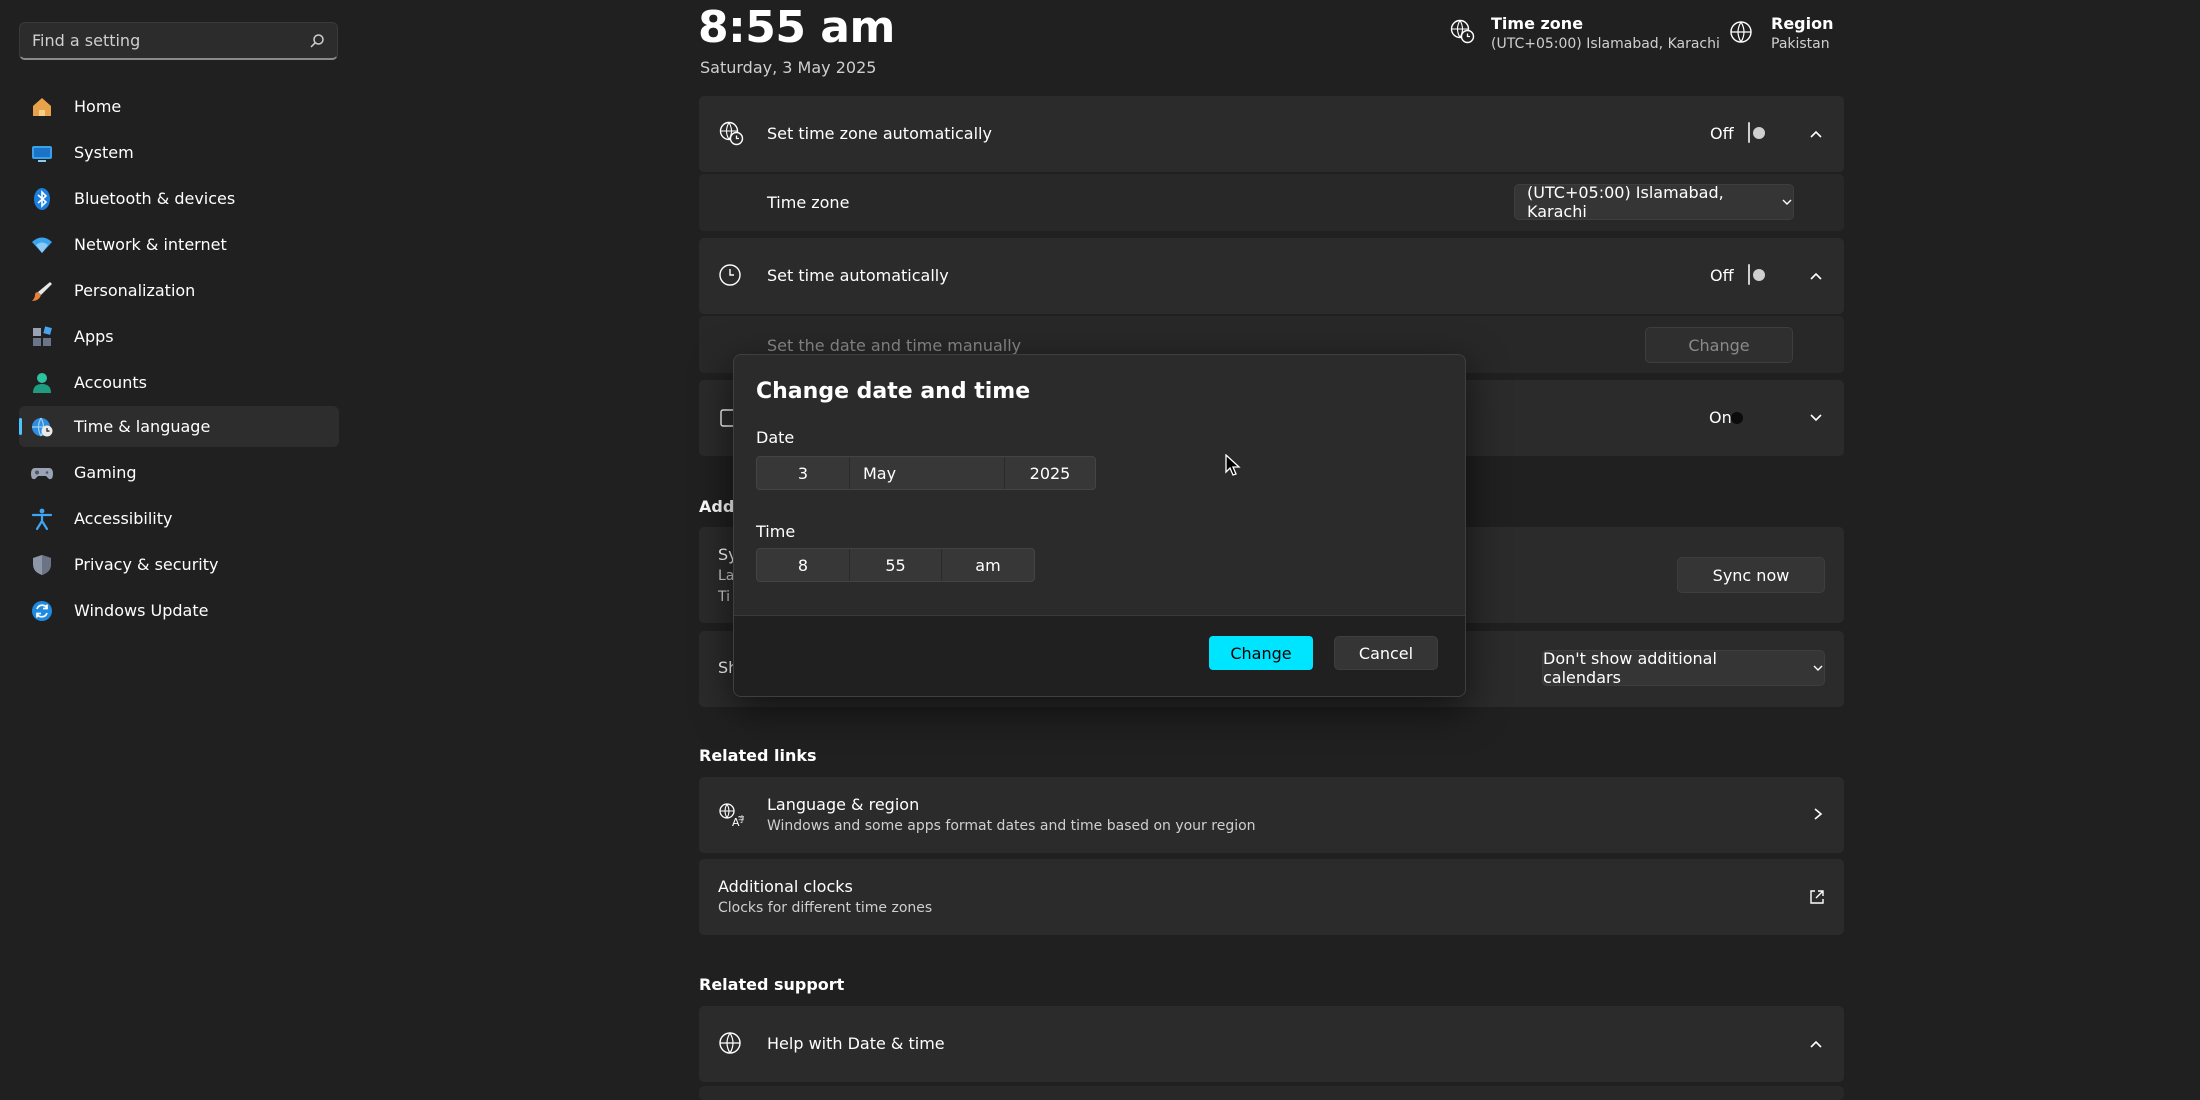  Describe the element at coordinates (1386, 653) in the screenshot. I see `dialog-cancel-button: Cancel` at that location.